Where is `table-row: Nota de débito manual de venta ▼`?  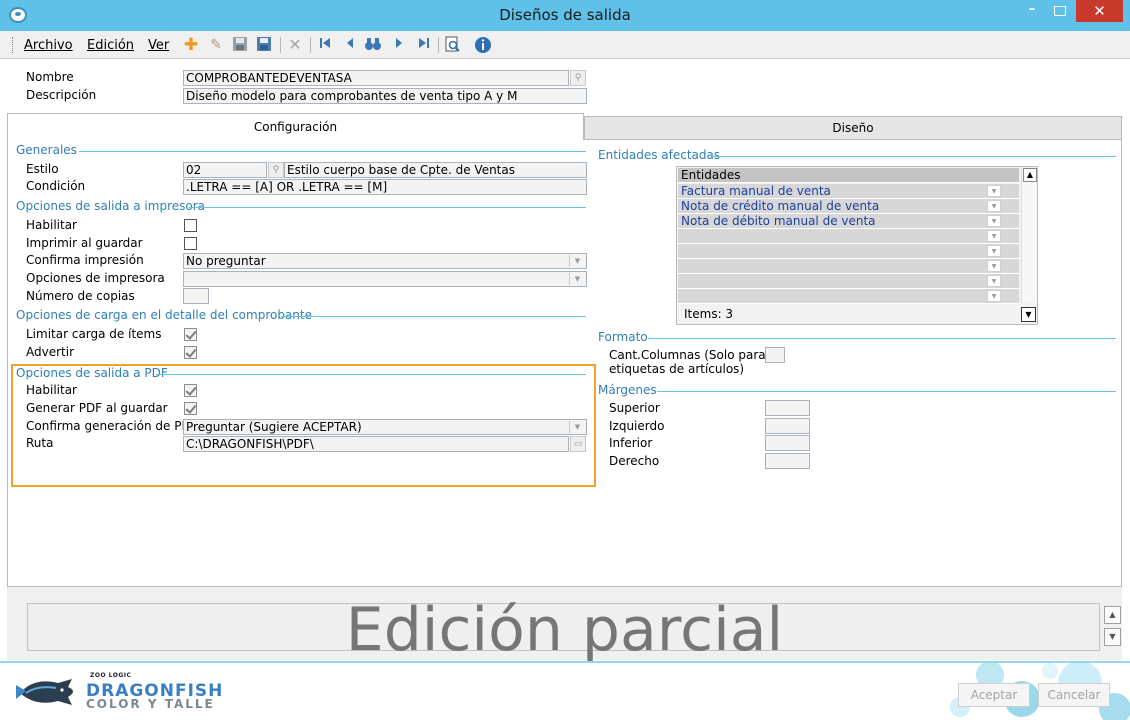
table-row: Nota de débito manual de venta ▼ is located at coordinates (848, 221).